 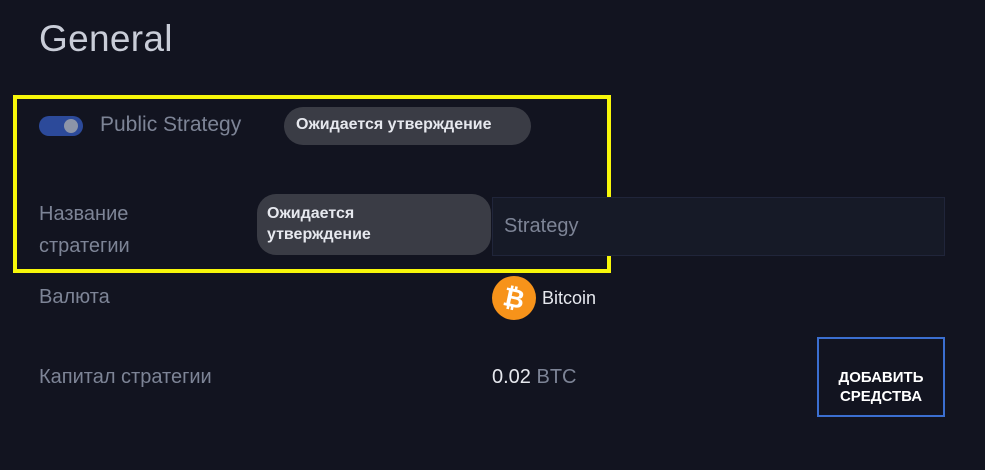 I want to click on page-title: General, so click(x=106, y=38).